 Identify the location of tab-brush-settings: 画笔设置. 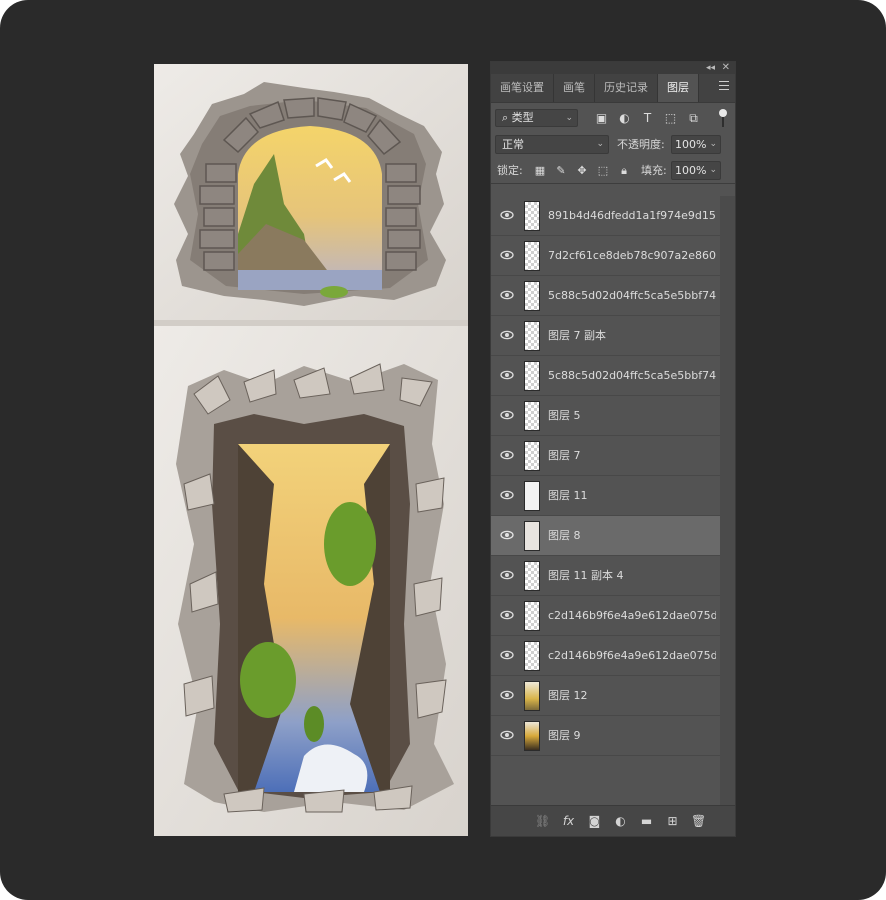
(522, 88).